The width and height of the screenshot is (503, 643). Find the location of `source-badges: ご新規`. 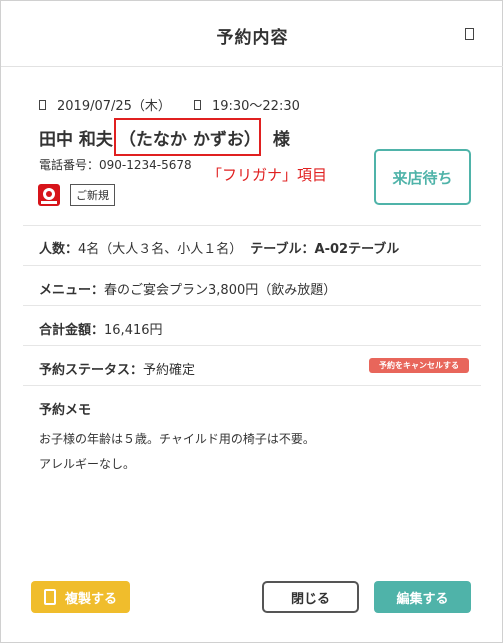

source-badges: ご新規 is located at coordinates (76, 195).